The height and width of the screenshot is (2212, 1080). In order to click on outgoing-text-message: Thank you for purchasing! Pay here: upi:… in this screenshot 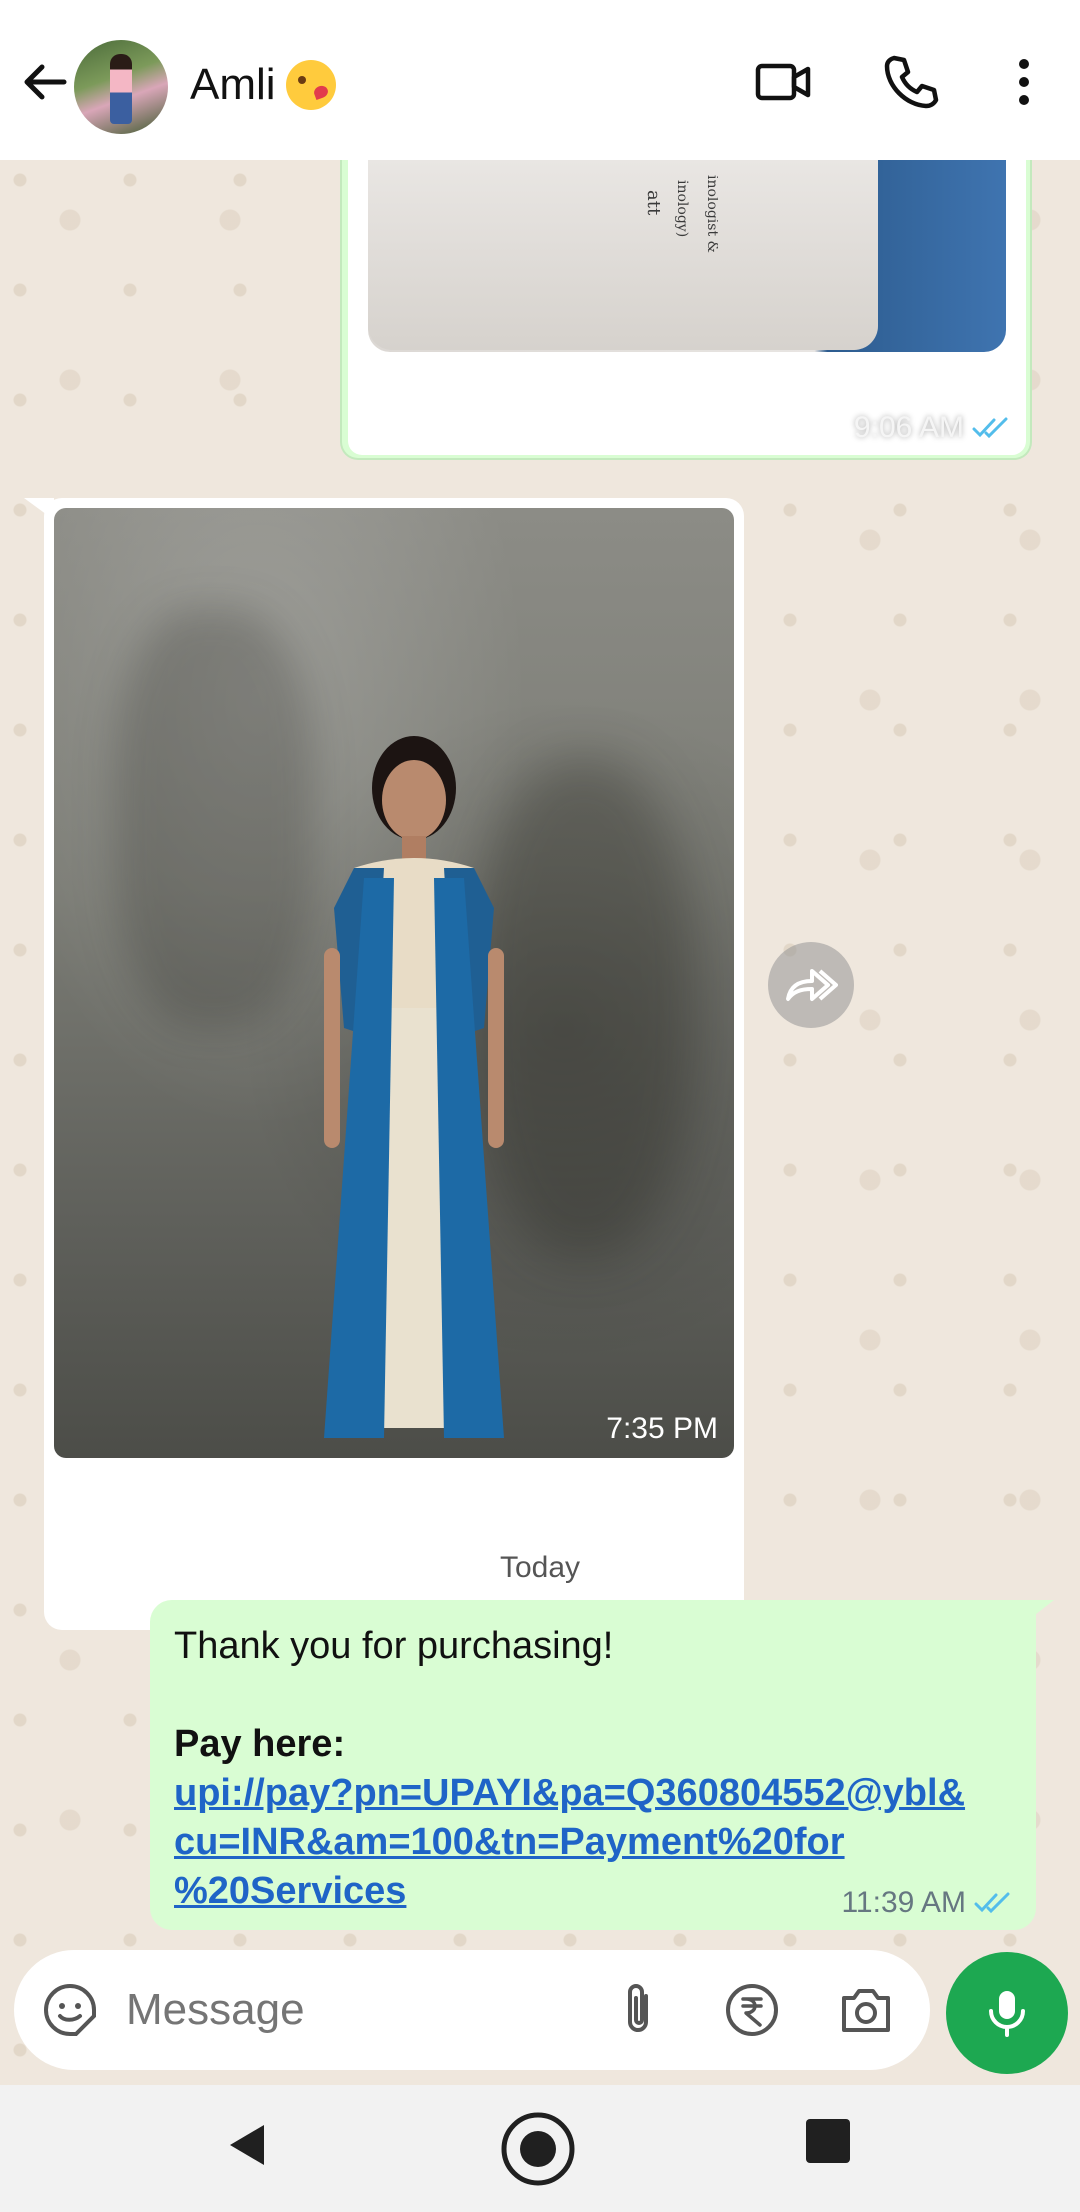, I will do `click(602, 1765)`.